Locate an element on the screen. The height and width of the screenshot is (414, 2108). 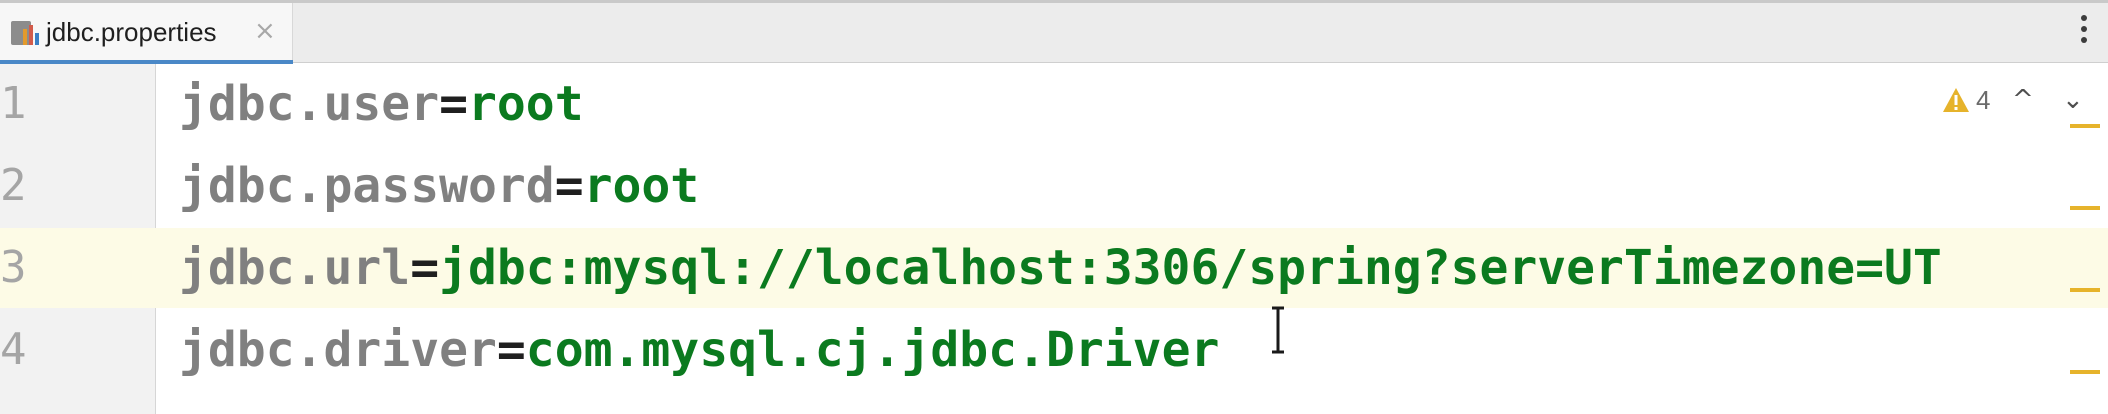
line-number: 2 is located at coordinates (13, 185).